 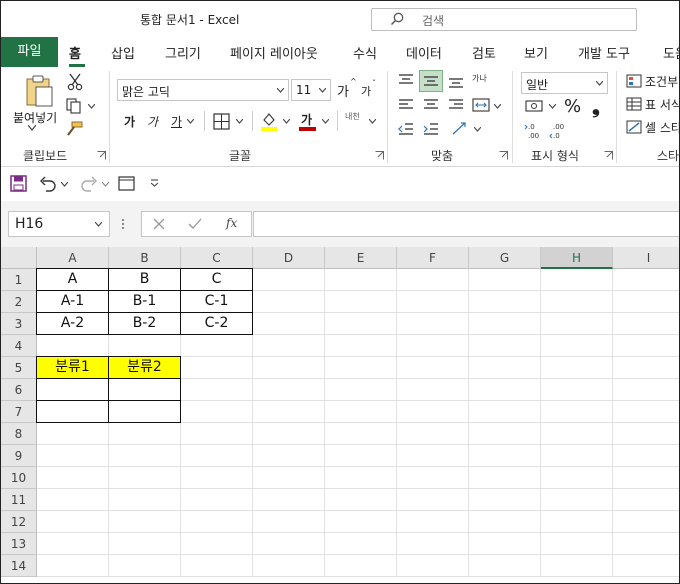 I want to click on cell-d13, so click(x=289, y=544).